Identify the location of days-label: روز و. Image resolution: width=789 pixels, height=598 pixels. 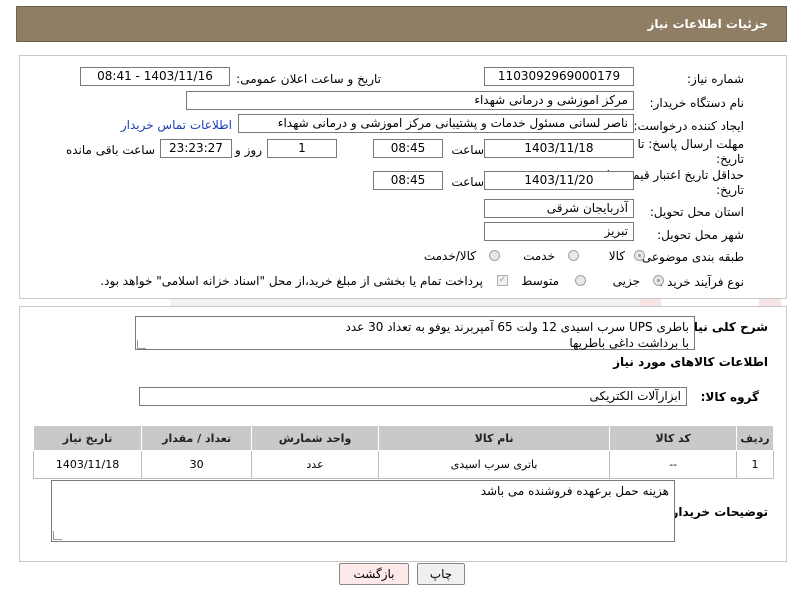
(248, 150).